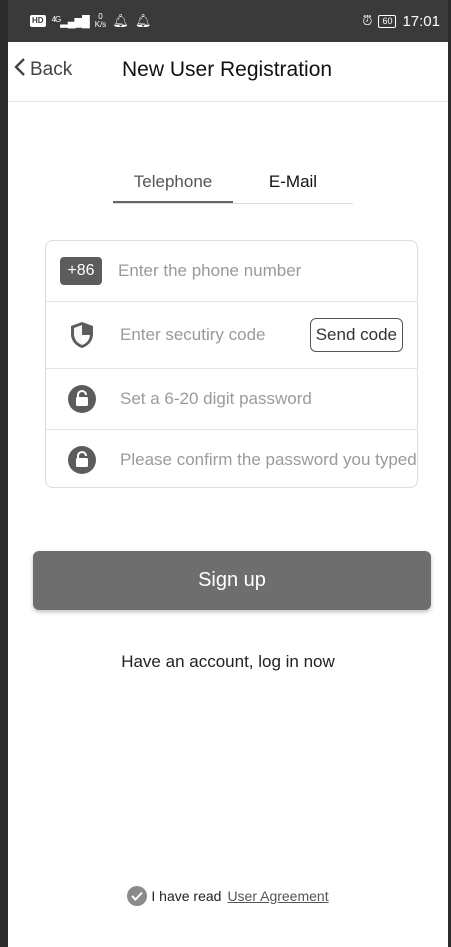 The image size is (451, 947). What do you see at coordinates (232, 580) in the screenshot?
I see `signup-button: Sign up` at bounding box center [232, 580].